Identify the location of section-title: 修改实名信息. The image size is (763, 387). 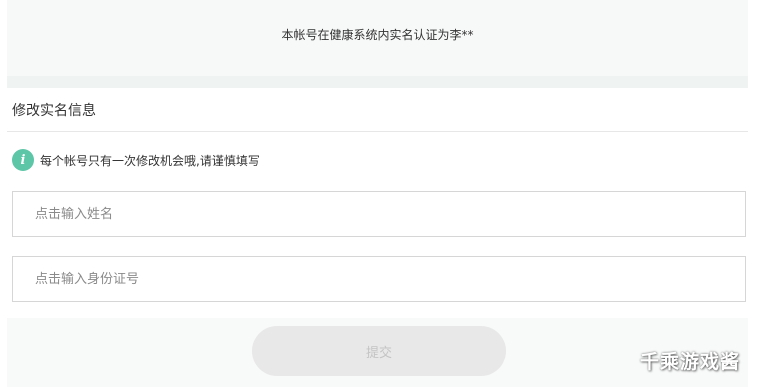
(54, 111).